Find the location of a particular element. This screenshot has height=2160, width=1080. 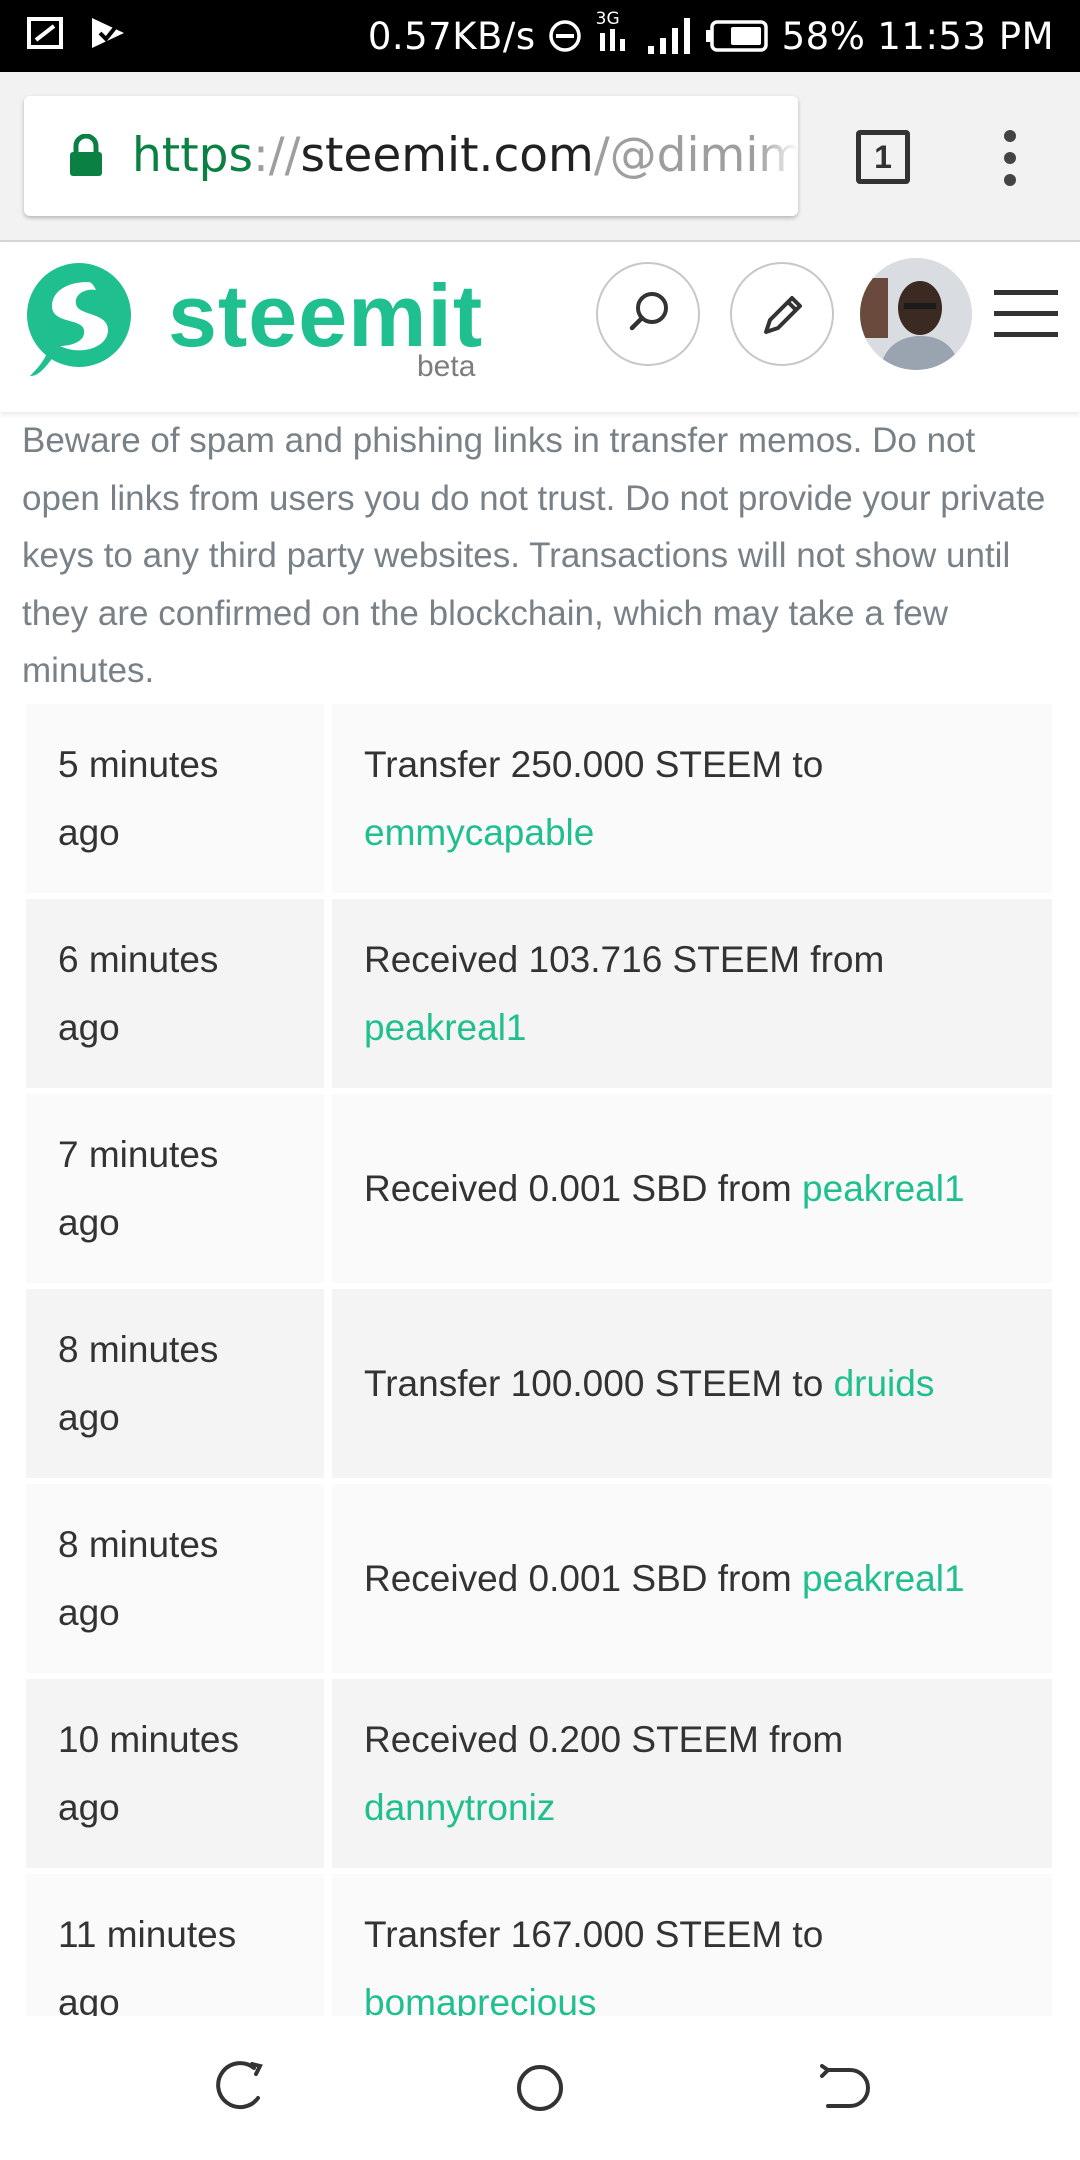

do-not-disturb-icon is located at coordinates (564, 36).